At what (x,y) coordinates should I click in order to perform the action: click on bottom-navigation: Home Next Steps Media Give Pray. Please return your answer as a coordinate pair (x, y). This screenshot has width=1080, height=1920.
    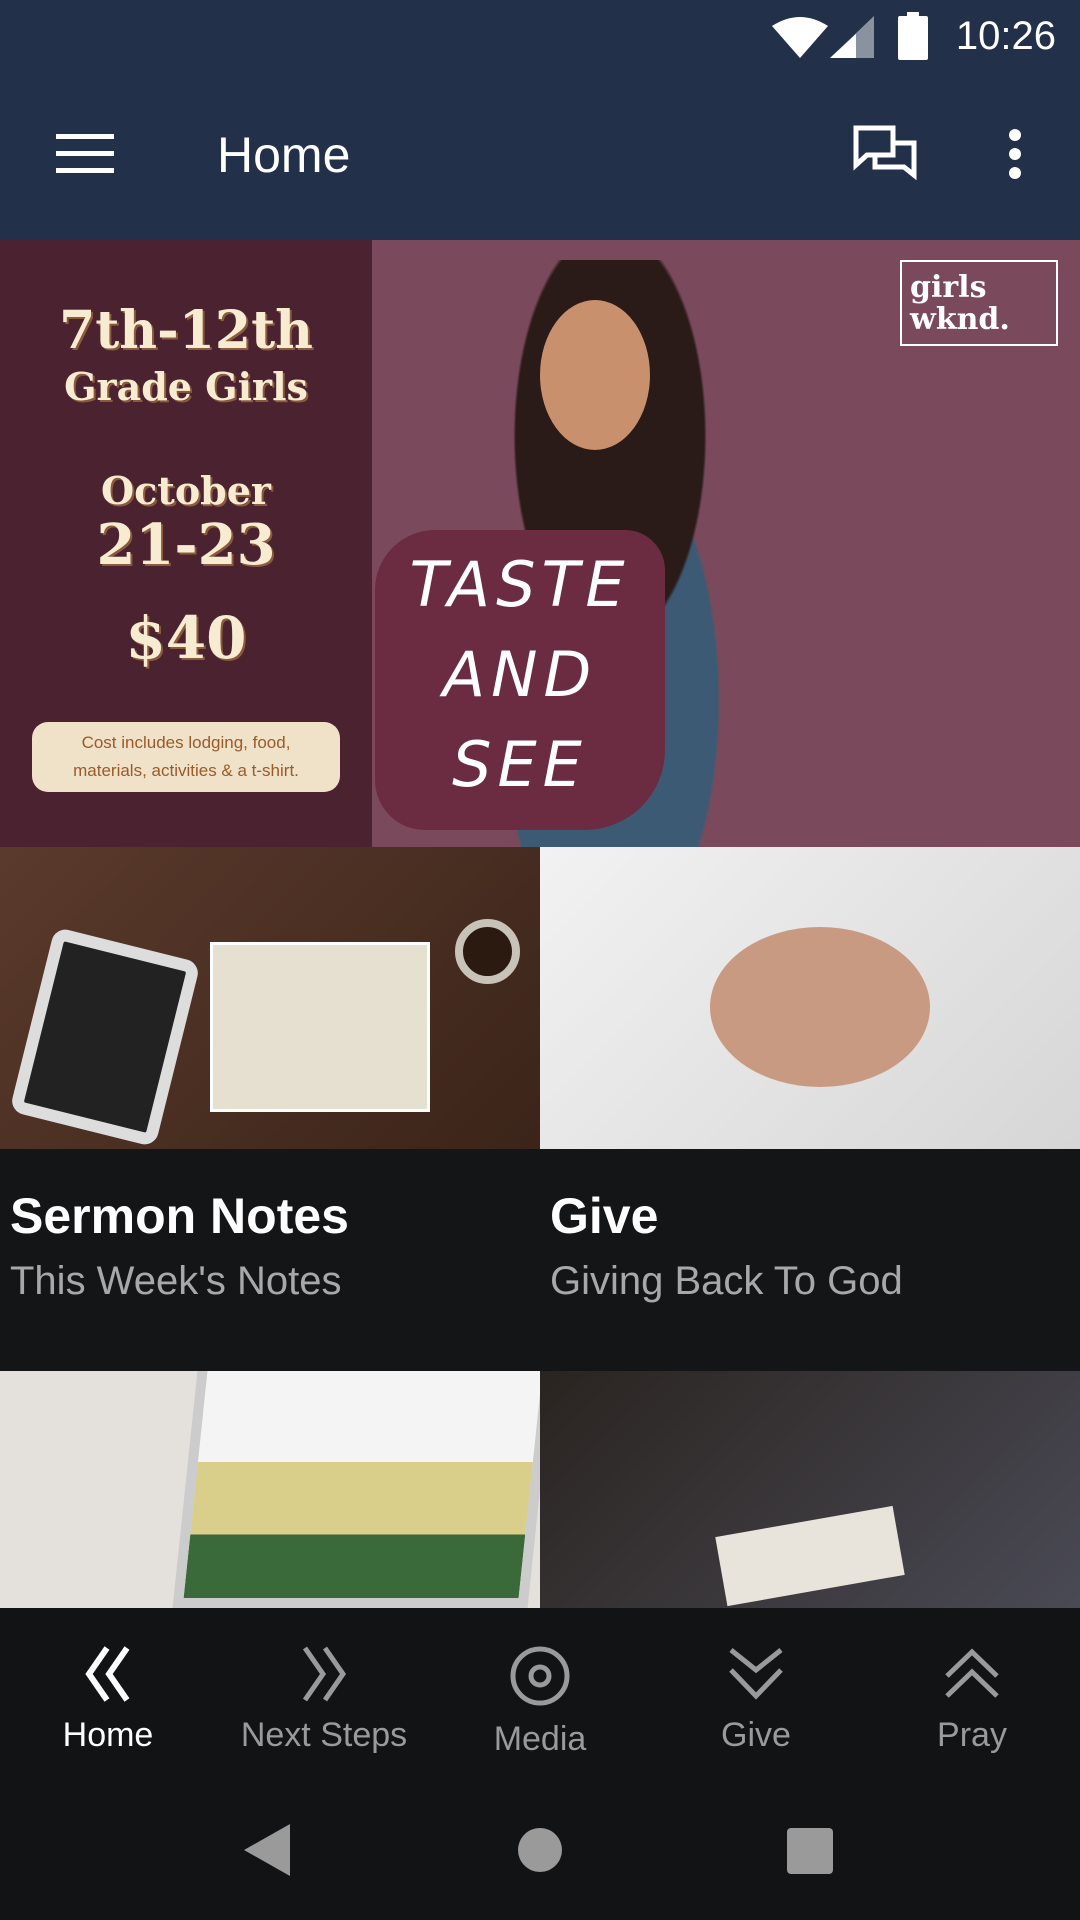
    Looking at the image, I should click on (540, 1695).